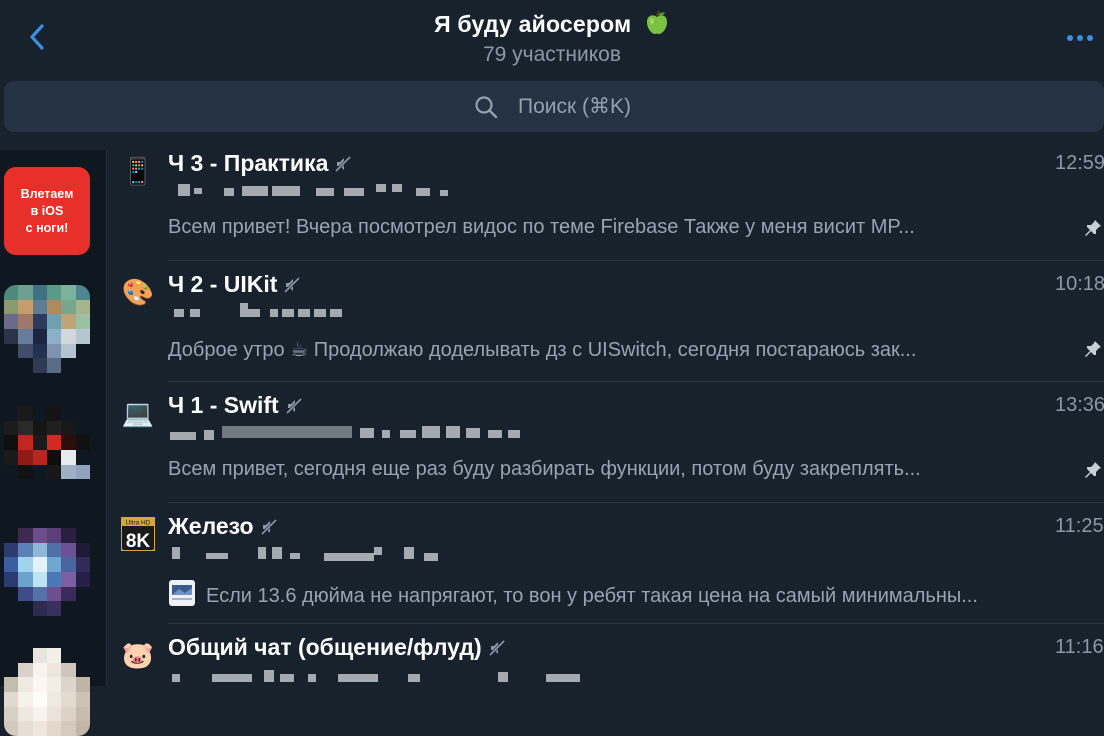 The image size is (1104, 736). What do you see at coordinates (657, 26) in the screenshot?
I see `green-apple-icon` at bounding box center [657, 26].